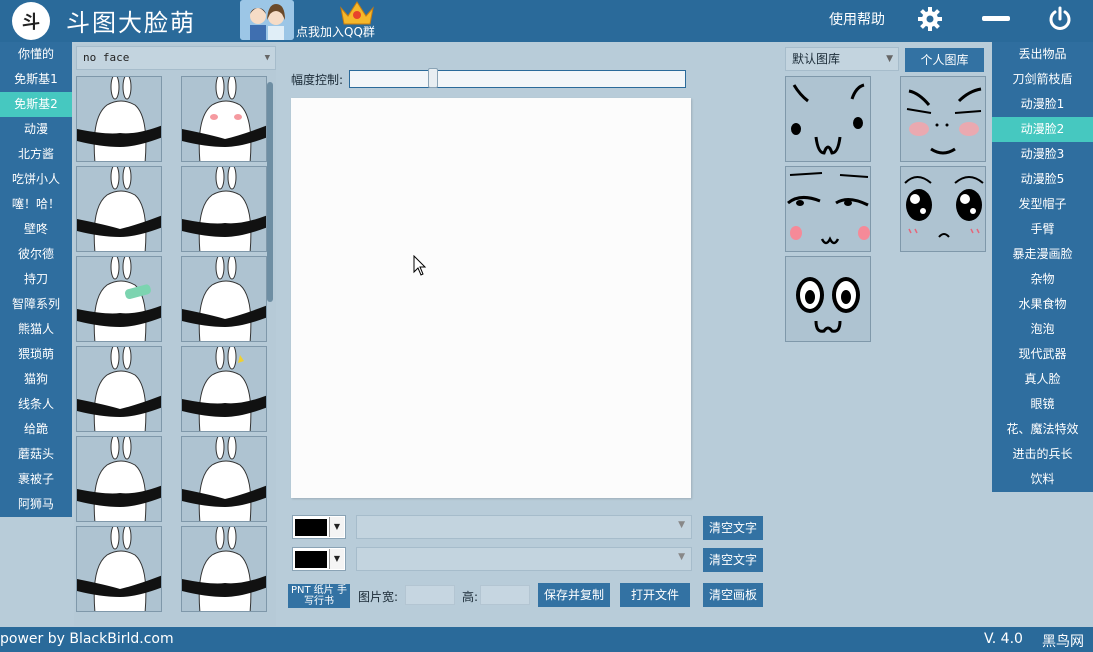  Describe the element at coordinates (378, 597) in the screenshot. I see `width-label: 图片宽:` at that location.